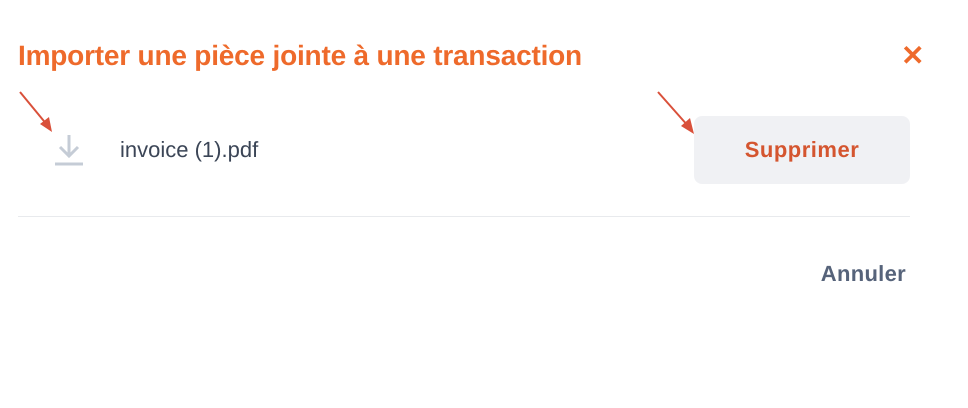 The height and width of the screenshot is (408, 968). What do you see at coordinates (69, 150) in the screenshot?
I see `download-icon` at bounding box center [69, 150].